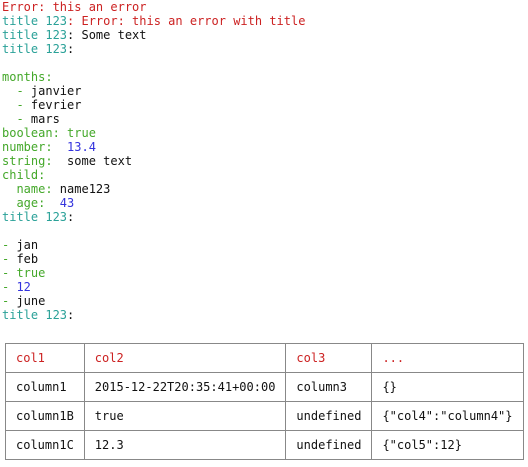 This screenshot has width=528, height=467. Describe the element at coordinates (265, 35) in the screenshot. I see `output-line: title 123: Some text` at that location.